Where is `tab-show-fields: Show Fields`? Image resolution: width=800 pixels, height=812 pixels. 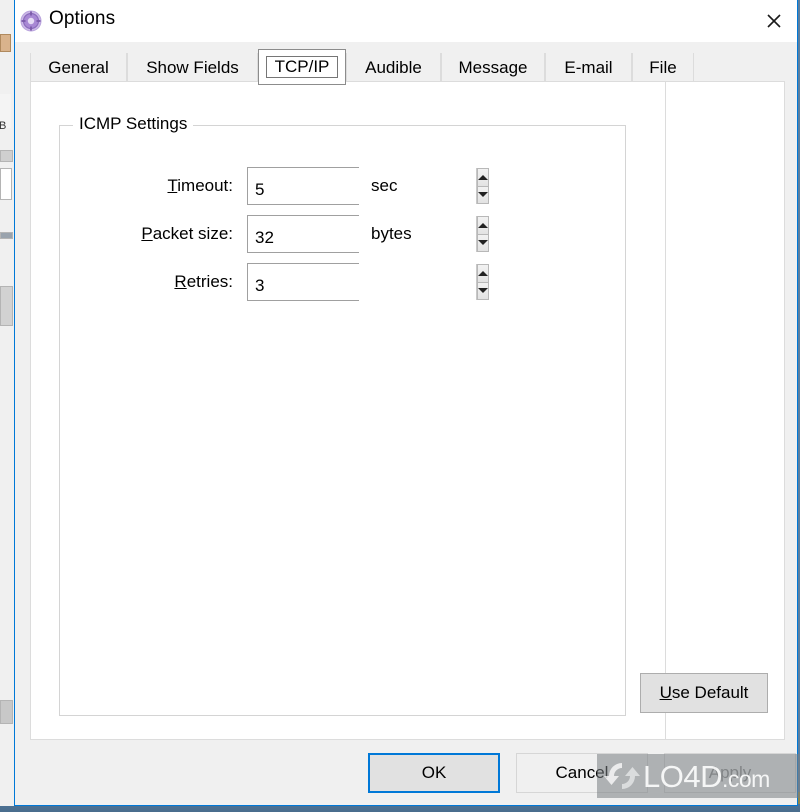 tab-show-fields: Show Fields is located at coordinates (192, 67).